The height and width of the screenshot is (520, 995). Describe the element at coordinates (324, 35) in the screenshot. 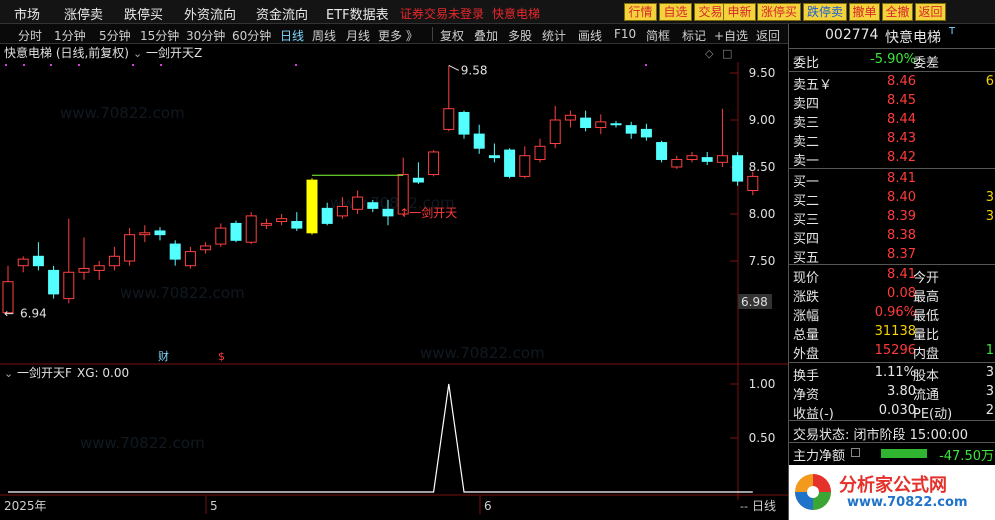

I see `period-weekly: 周线` at that location.